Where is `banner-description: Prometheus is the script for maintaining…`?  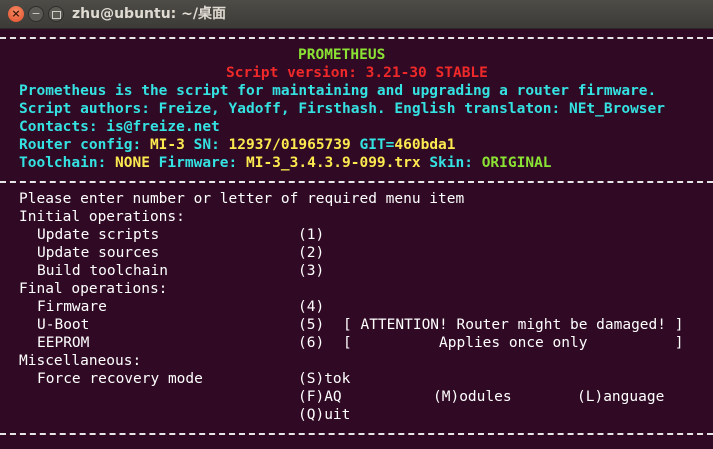
banner-description: Prometheus is the script for maintaining… is located at coordinates (338, 91).